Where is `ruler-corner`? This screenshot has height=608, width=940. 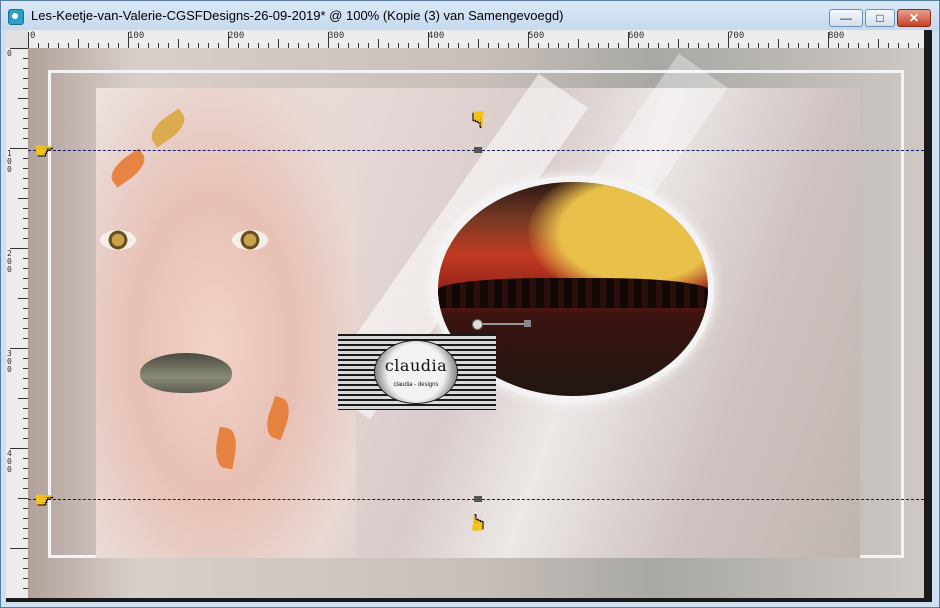 ruler-corner is located at coordinates (17, 39).